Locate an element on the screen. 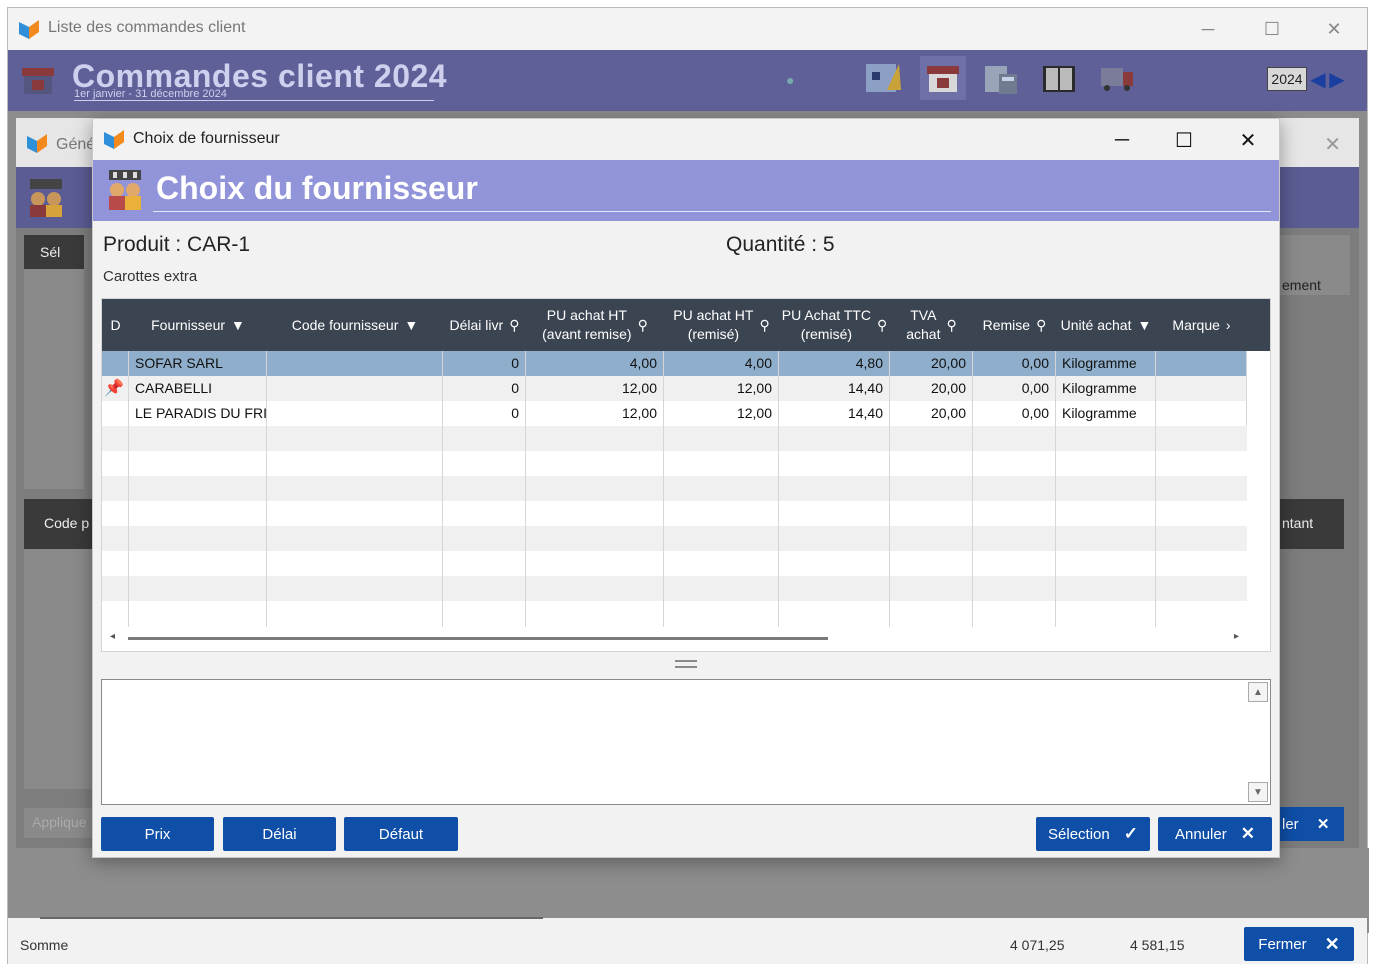 Image resolution: width=1375 pixels, height=964 pixels. sum-label-footer: Somme is located at coordinates (44, 945).